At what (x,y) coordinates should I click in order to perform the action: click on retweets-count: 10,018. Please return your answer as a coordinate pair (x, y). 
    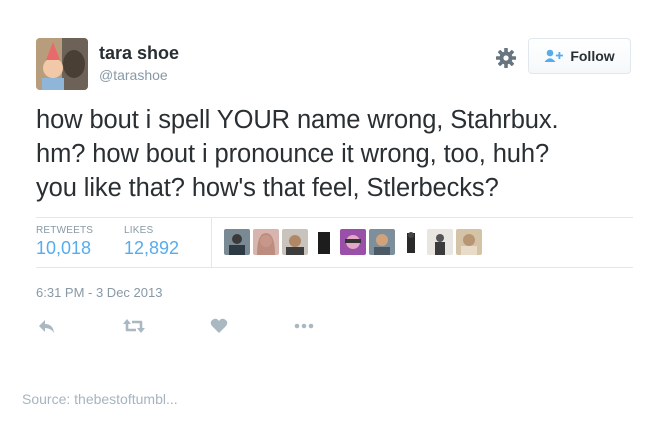
    Looking at the image, I should click on (63, 248).